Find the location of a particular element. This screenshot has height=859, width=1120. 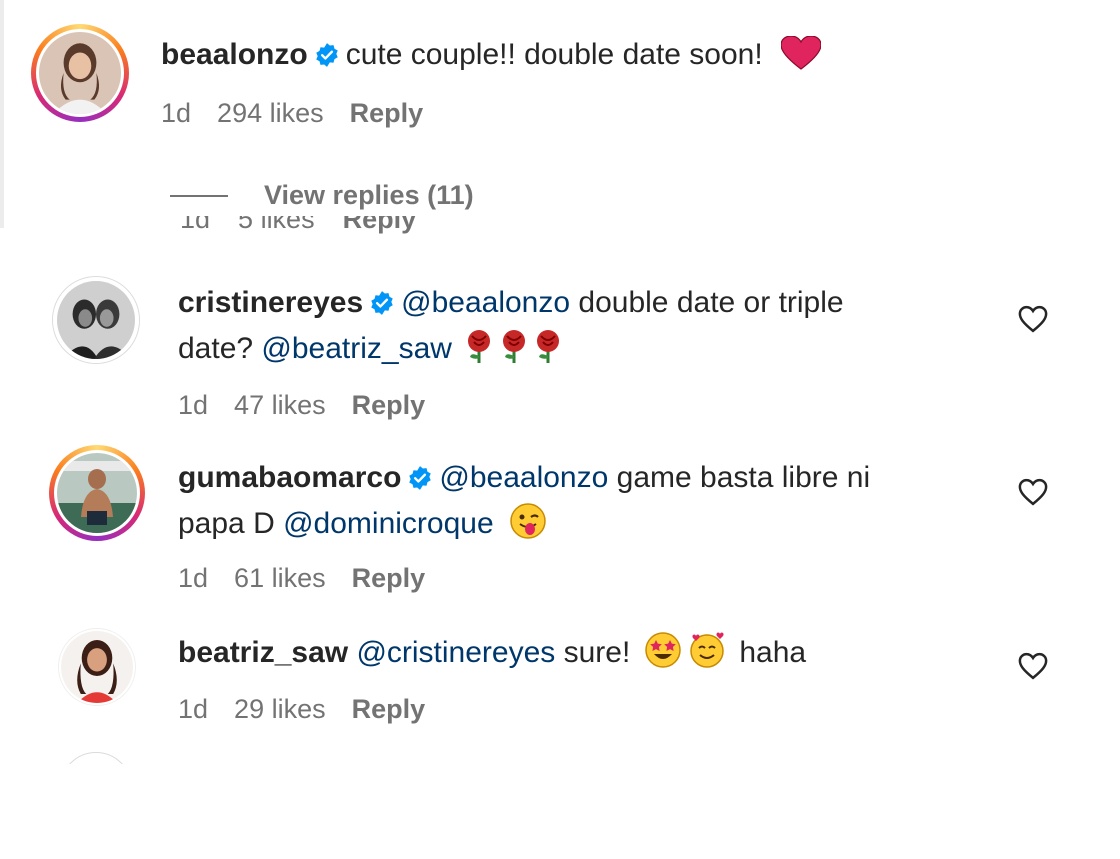

comment-body-cont: haha is located at coordinates (773, 652).